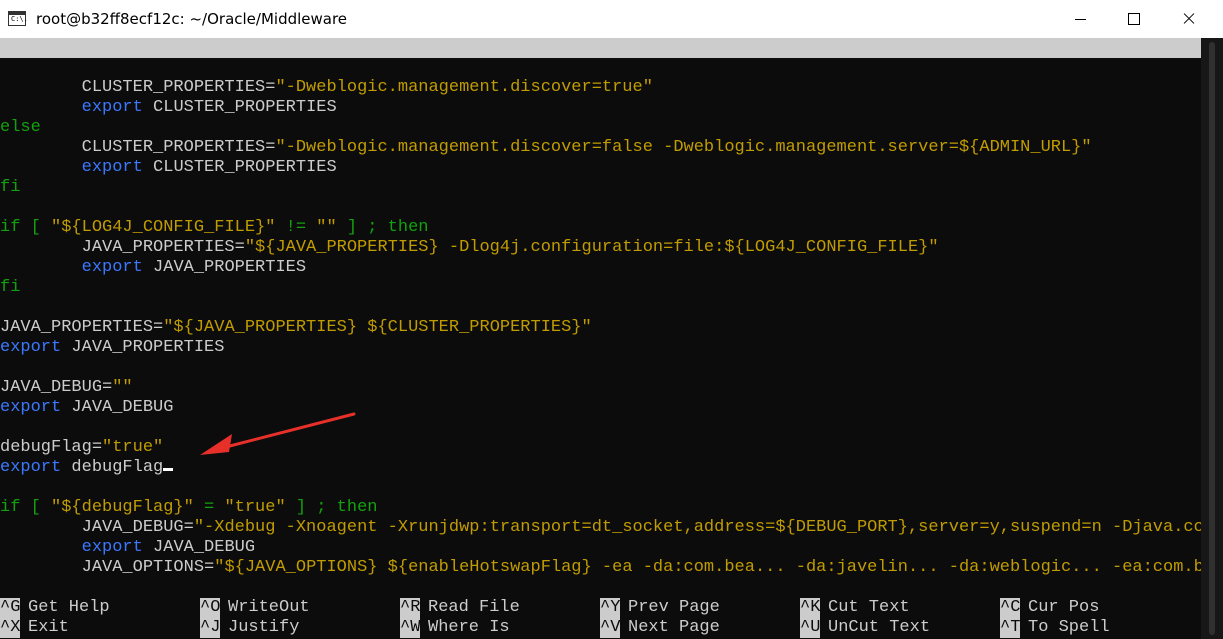 The width and height of the screenshot is (1223, 639). I want to click on code-token: debugFlag=, so click(51, 447).